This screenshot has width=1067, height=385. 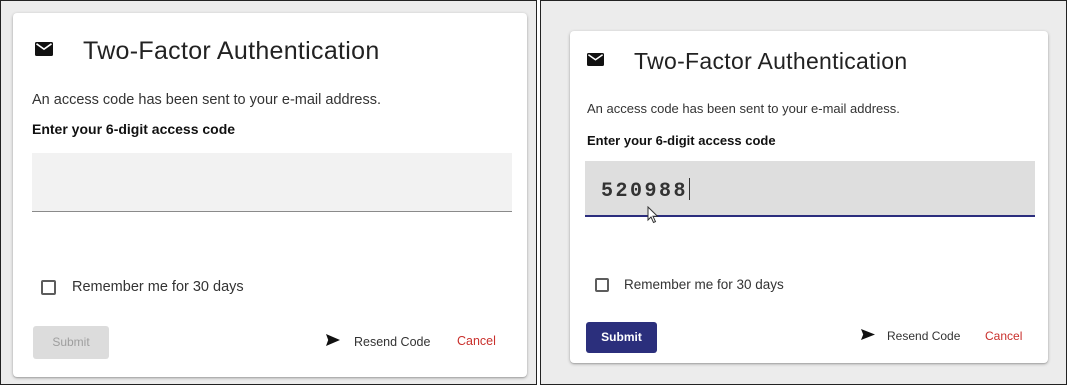 I want to click on mouse-pointer-icon, so click(x=653, y=217).